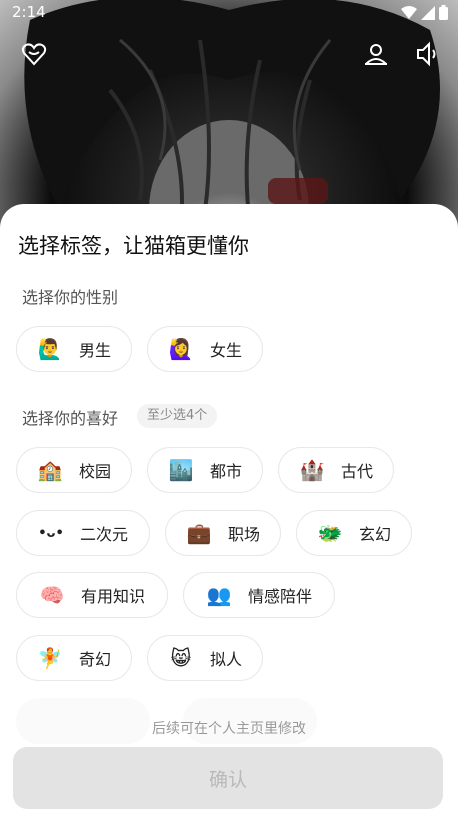  Describe the element at coordinates (443, 12) in the screenshot. I see `battery-icon` at that location.